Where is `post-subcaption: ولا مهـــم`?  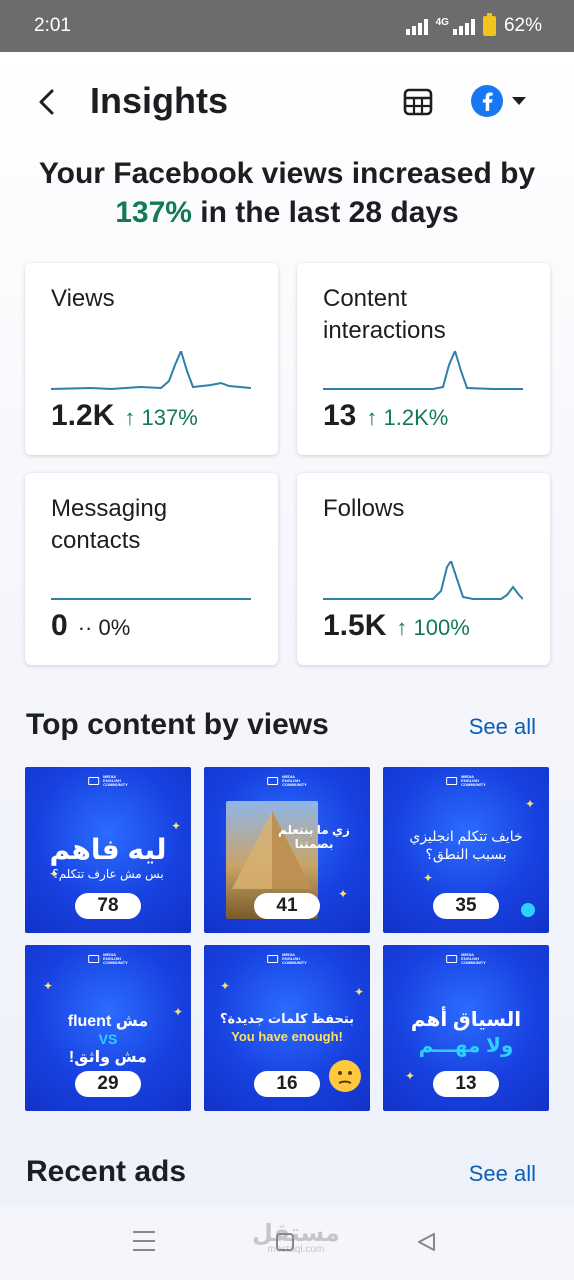 post-subcaption: ولا مهـــم is located at coordinates (466, 1046).